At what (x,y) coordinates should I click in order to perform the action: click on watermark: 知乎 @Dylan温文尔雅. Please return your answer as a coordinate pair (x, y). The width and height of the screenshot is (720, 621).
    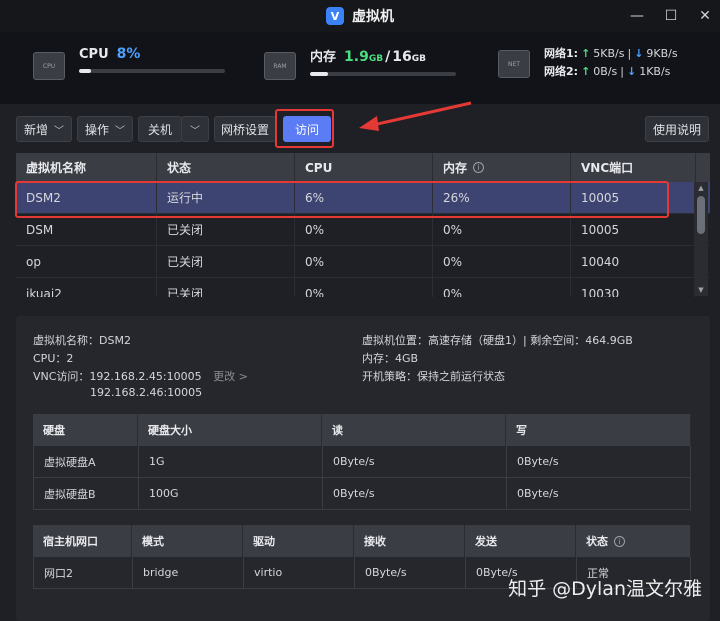
    Looking at the image, I should click on (605, 589).